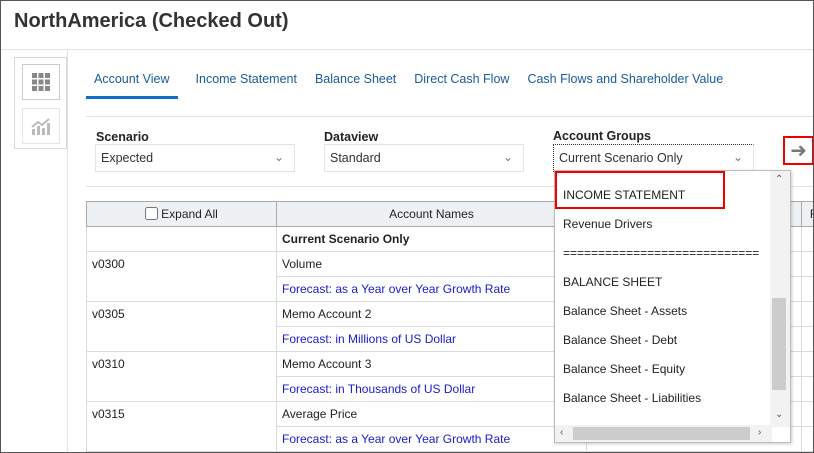  What do you see at coordinates (431, 264) in the screenshot?
I see `account-name: Volume` at bounding box center [431, 264].